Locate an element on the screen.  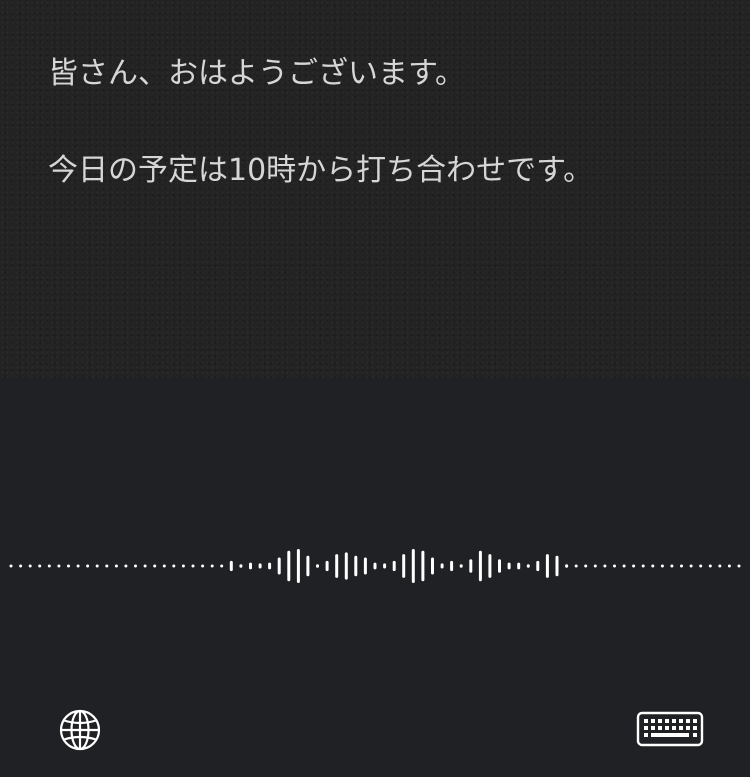
keyboard-toggle-button is located at coordinates (670, 730).